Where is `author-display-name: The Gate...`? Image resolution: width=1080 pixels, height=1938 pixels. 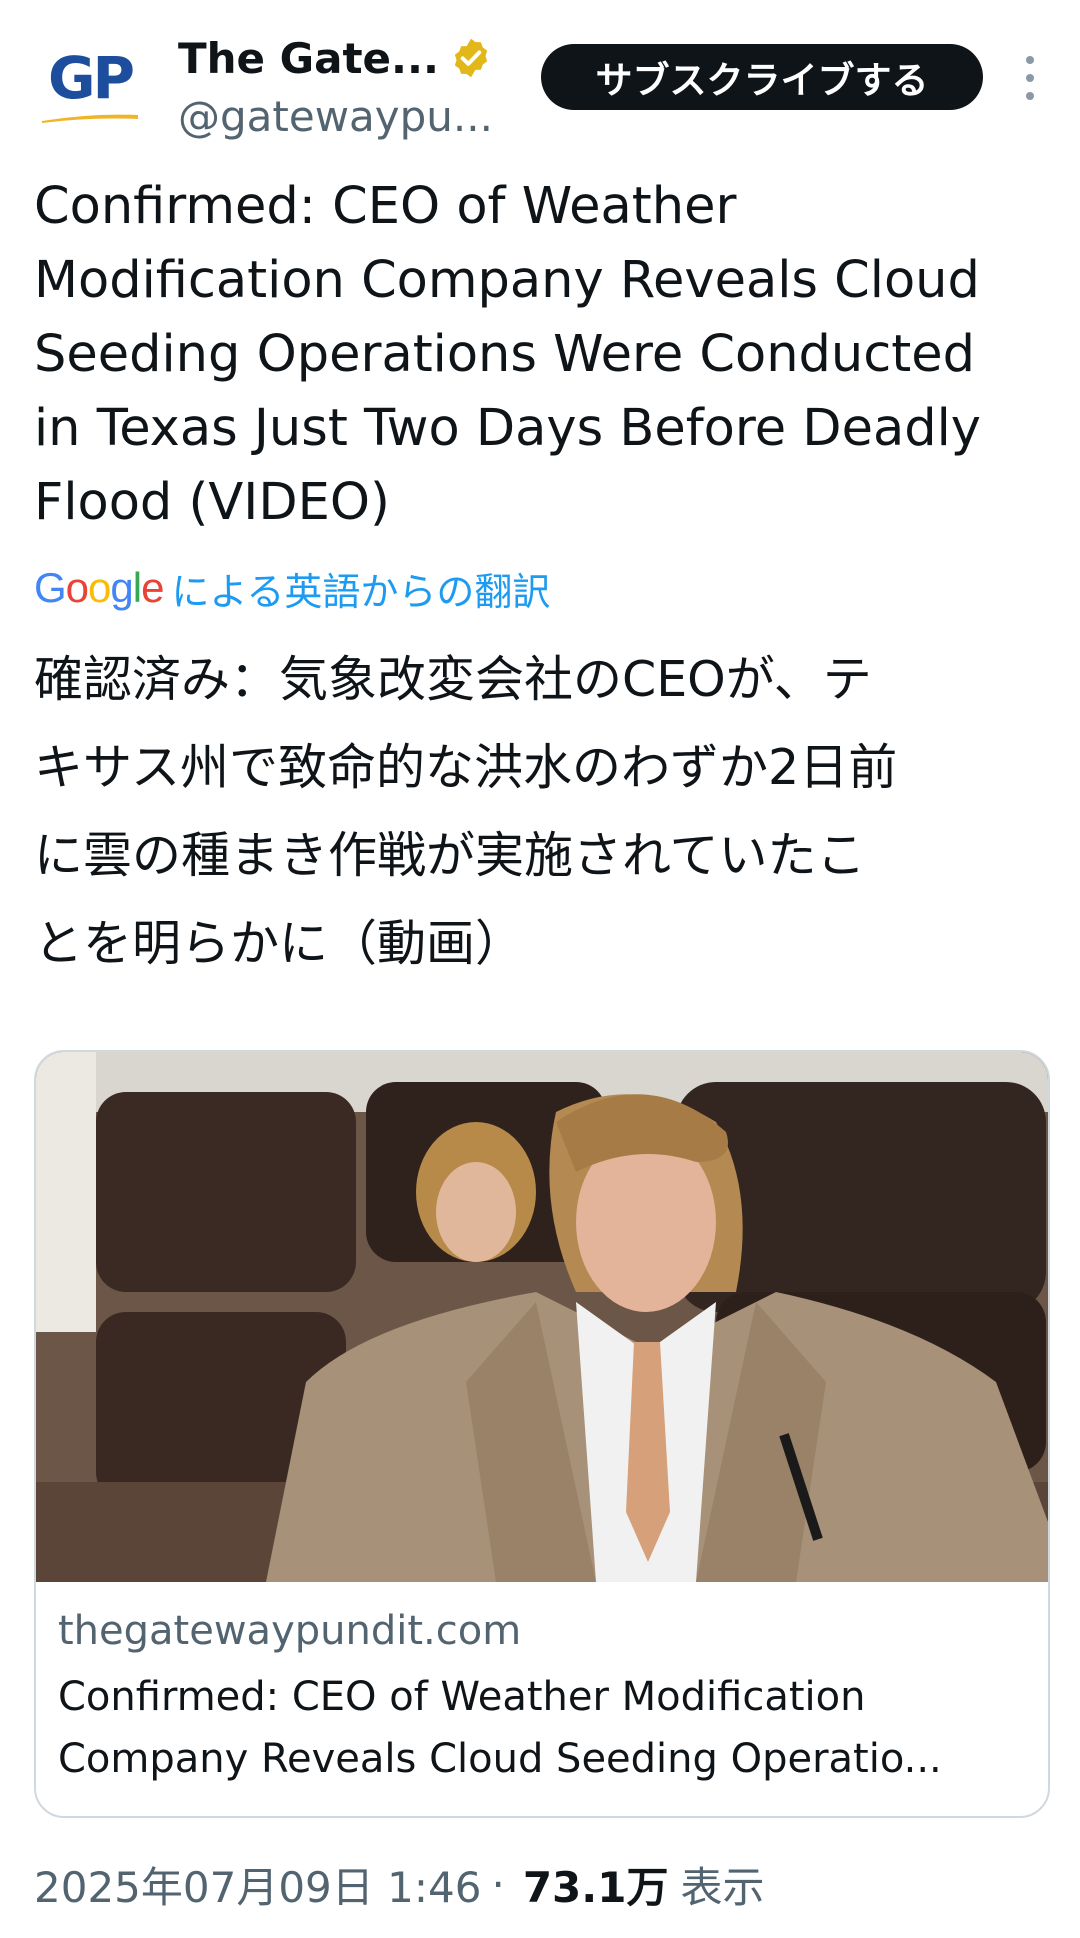 author-display-name: The Gate... is located at coordinates (308, 58).